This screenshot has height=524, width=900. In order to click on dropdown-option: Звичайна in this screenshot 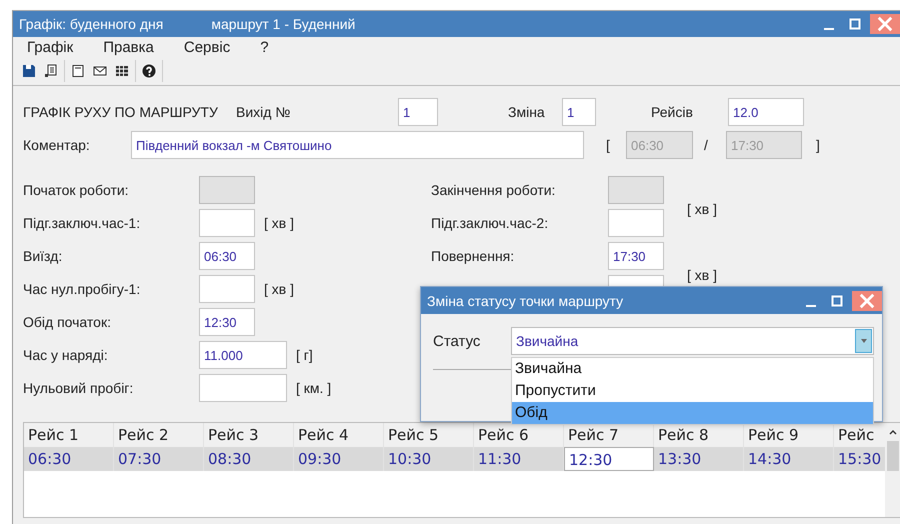, I will do `click(692, 369)`.